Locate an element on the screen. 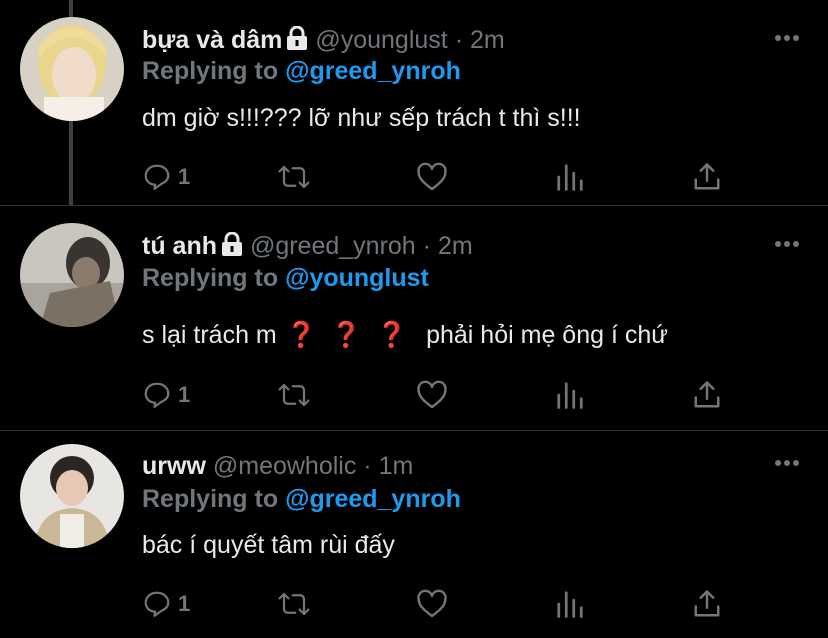 The width and height of the screenshot is (828, 638). like-button is located at coordinates (432, 604).